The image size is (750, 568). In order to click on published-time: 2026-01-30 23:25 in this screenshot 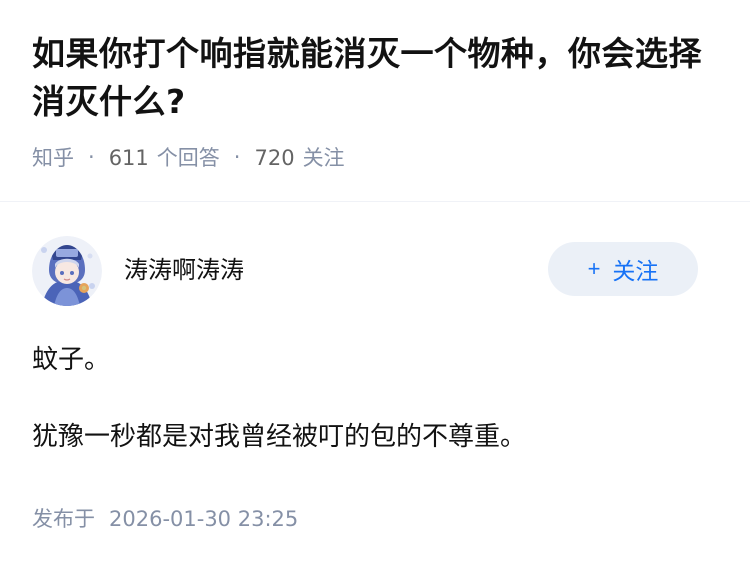, I will do `click(204, 519)`.